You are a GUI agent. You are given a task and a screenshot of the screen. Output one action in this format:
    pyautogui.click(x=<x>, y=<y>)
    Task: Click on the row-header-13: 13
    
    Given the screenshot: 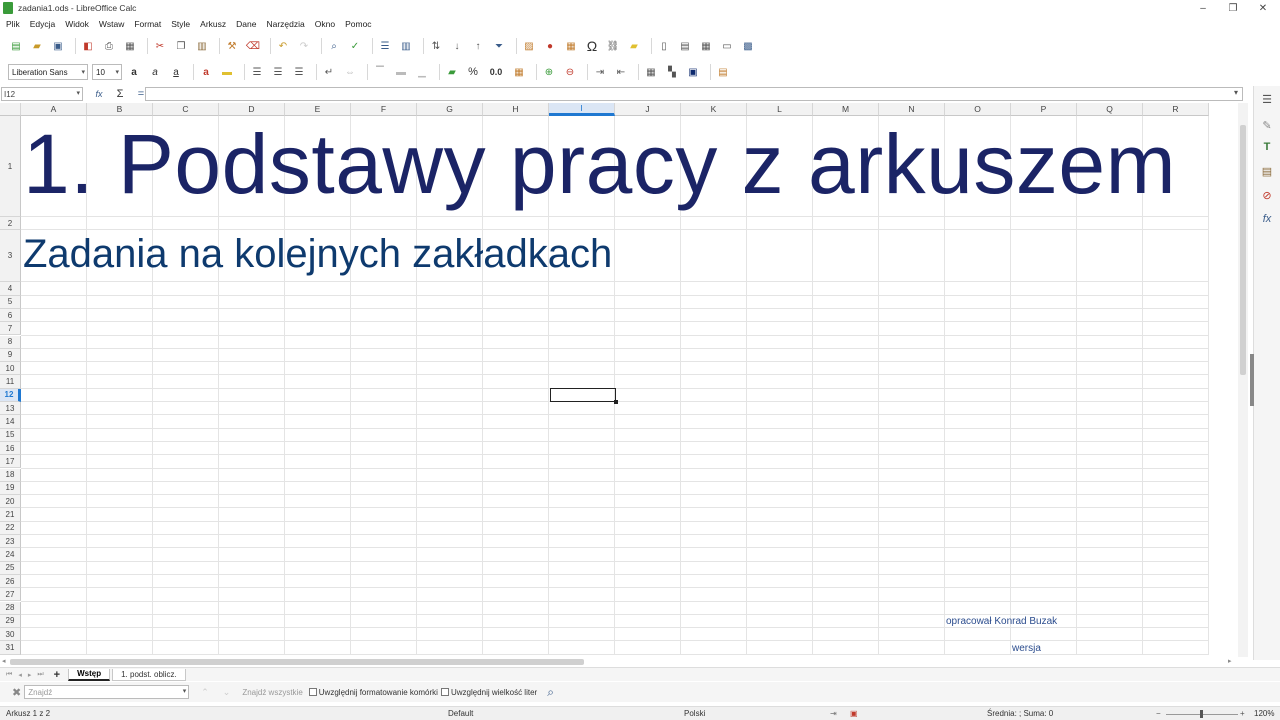 What is the action you would take?
    pyautogui.click(x=10, y=409)
    